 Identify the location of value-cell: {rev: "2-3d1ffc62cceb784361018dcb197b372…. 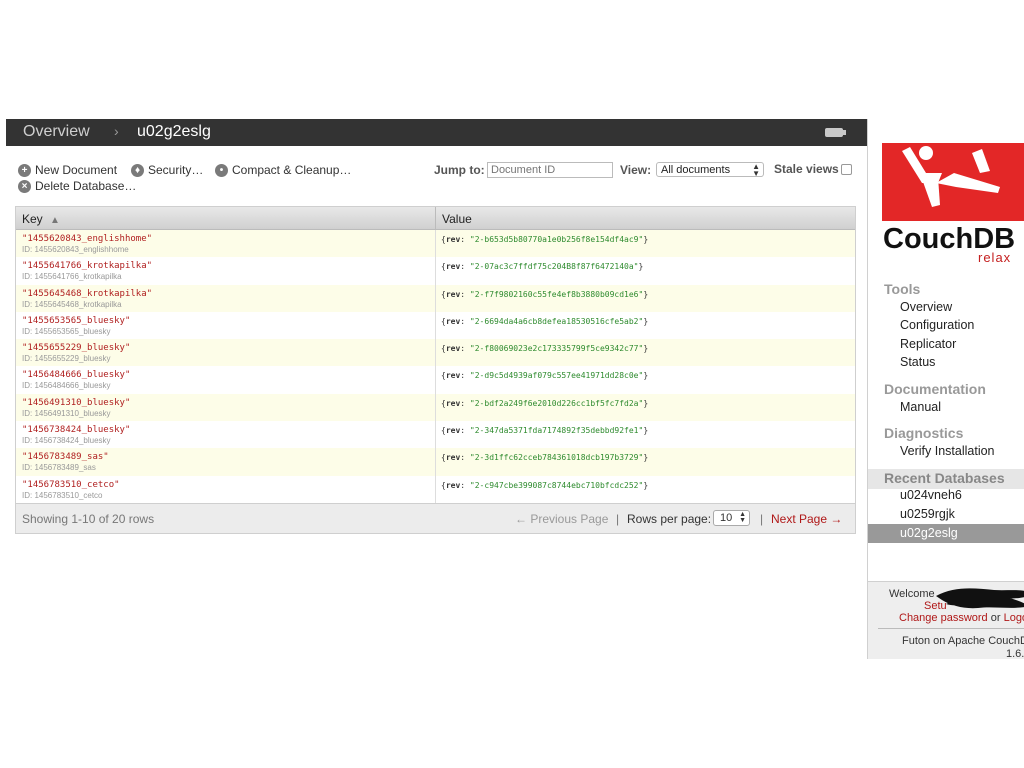
(645, 462).